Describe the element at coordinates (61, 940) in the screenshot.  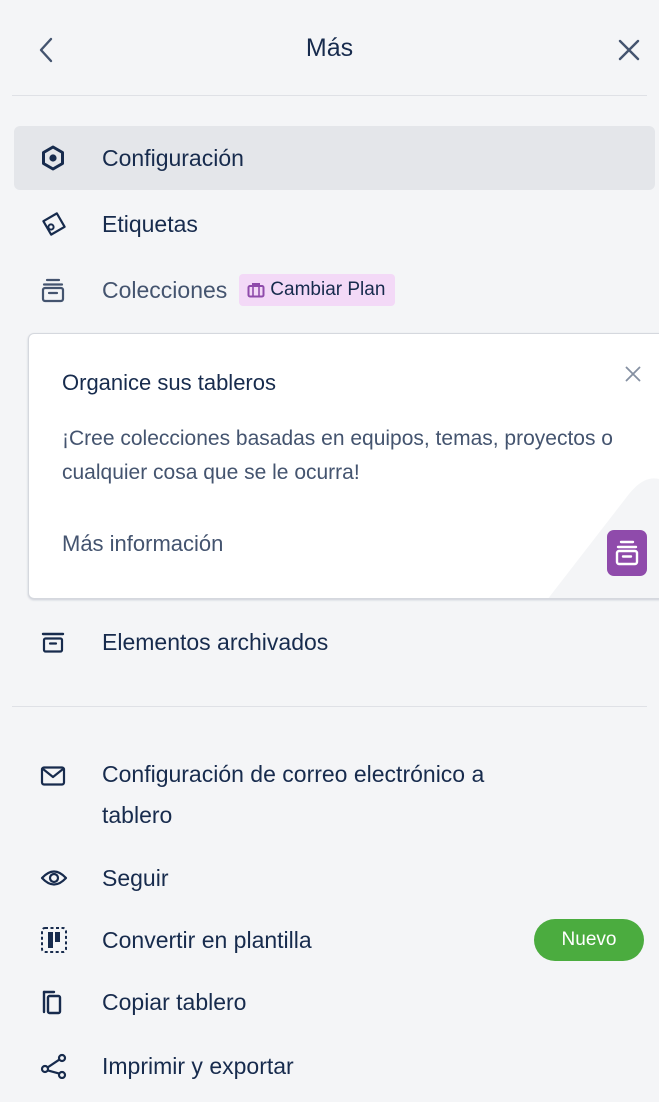
I see `template-icon` at that location.